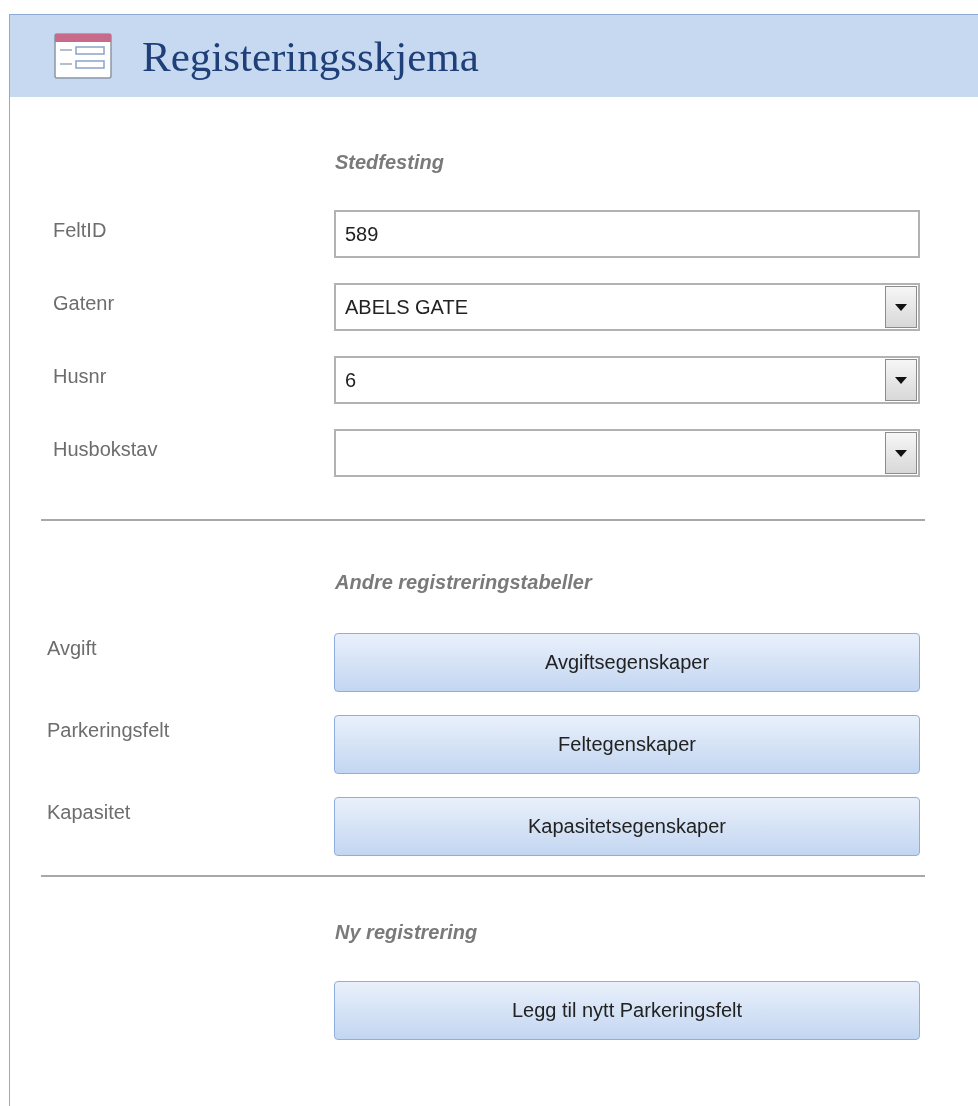 The width and height of the screenshot is (978, 1106). I want to click on field-label: Husnr, so click(80, 376).